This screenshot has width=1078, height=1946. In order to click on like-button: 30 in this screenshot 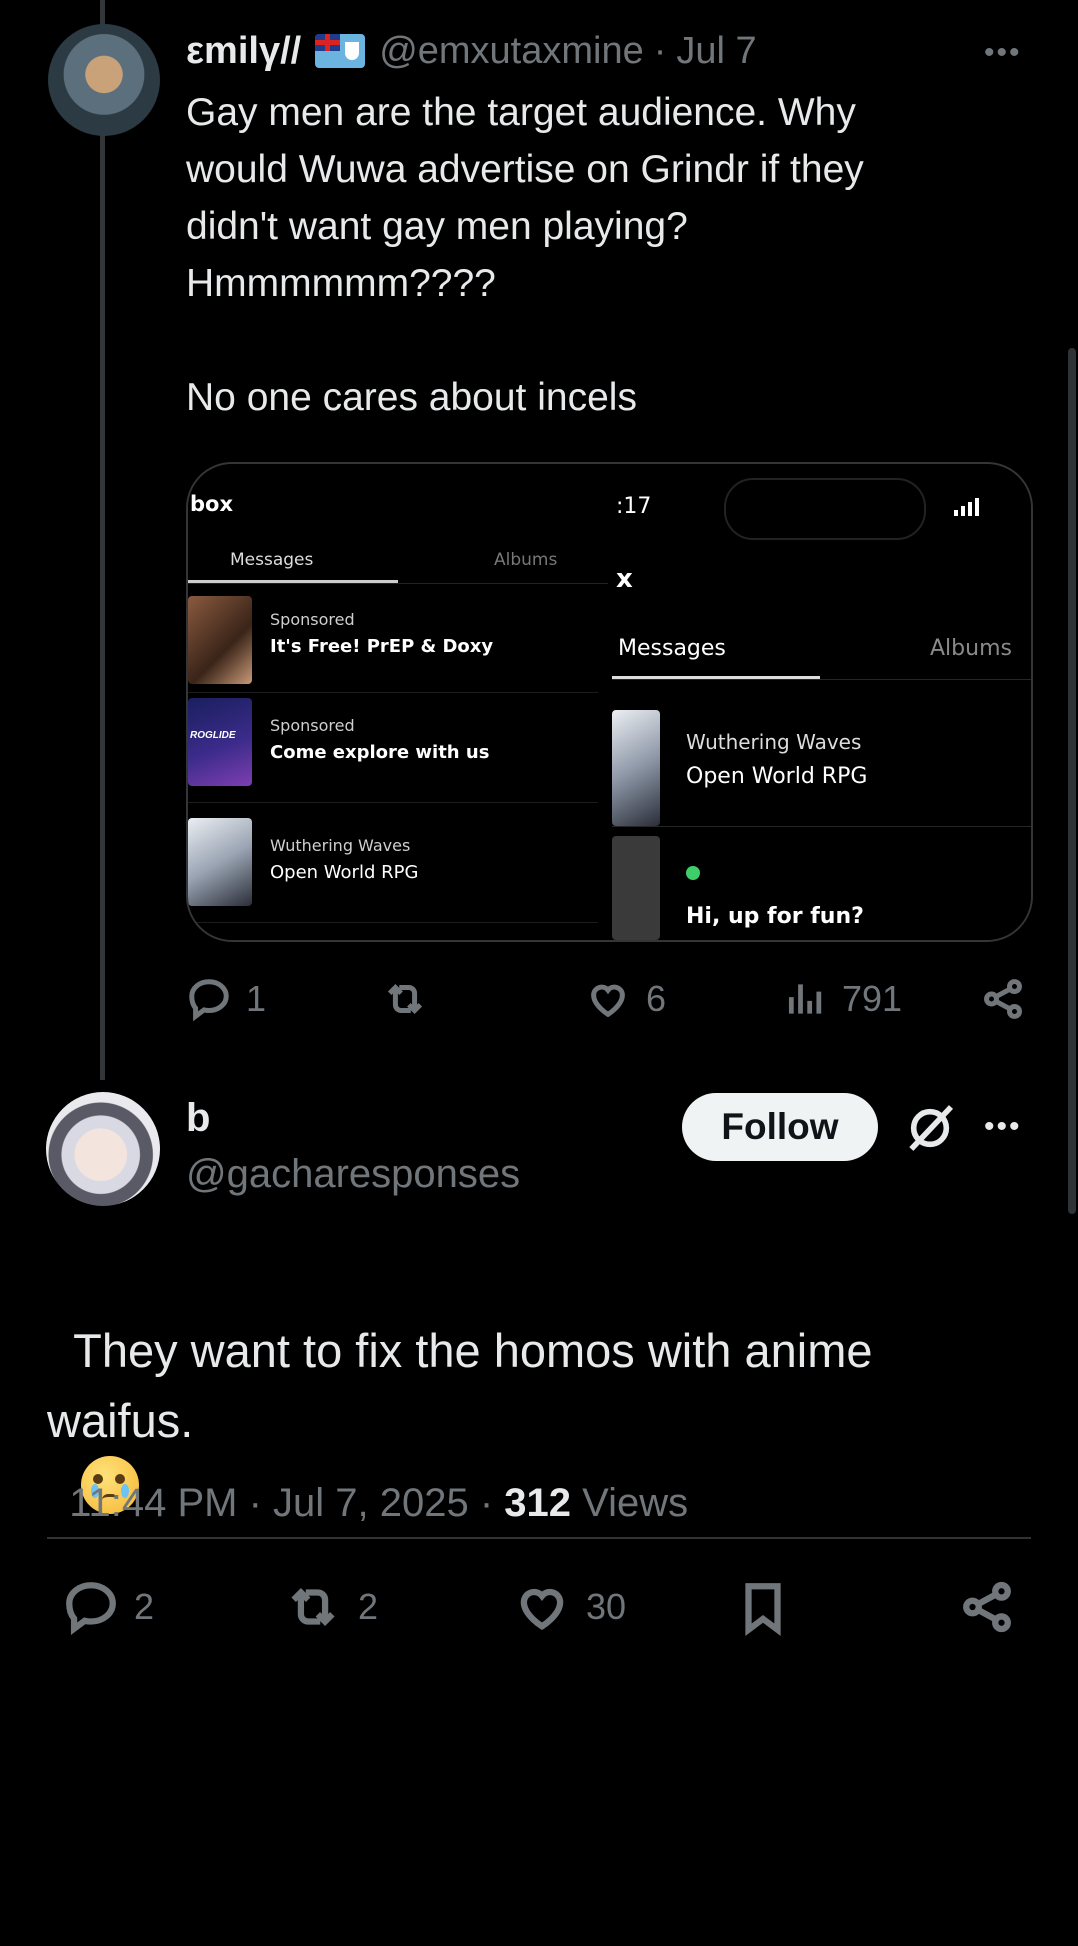, I will do `click(569, 1607)`.